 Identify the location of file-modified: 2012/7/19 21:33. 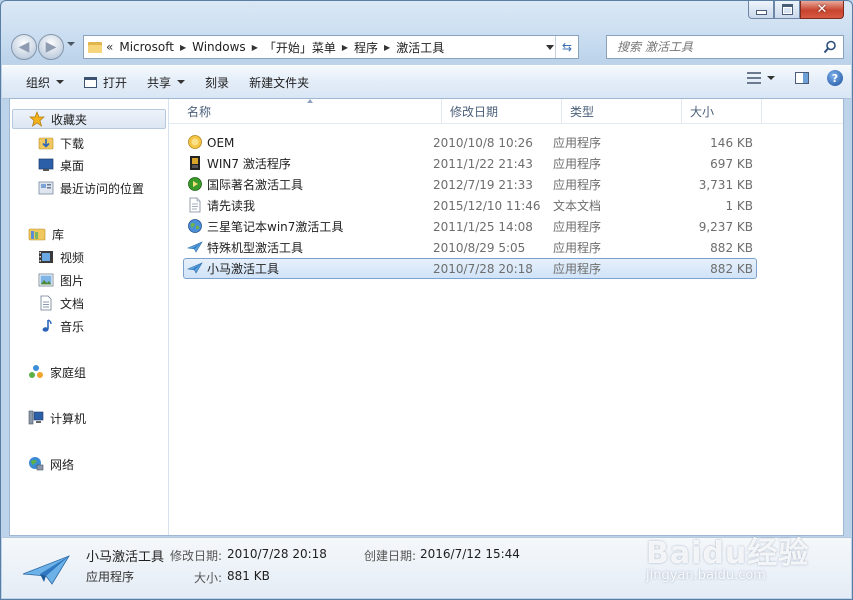
(483, 184).